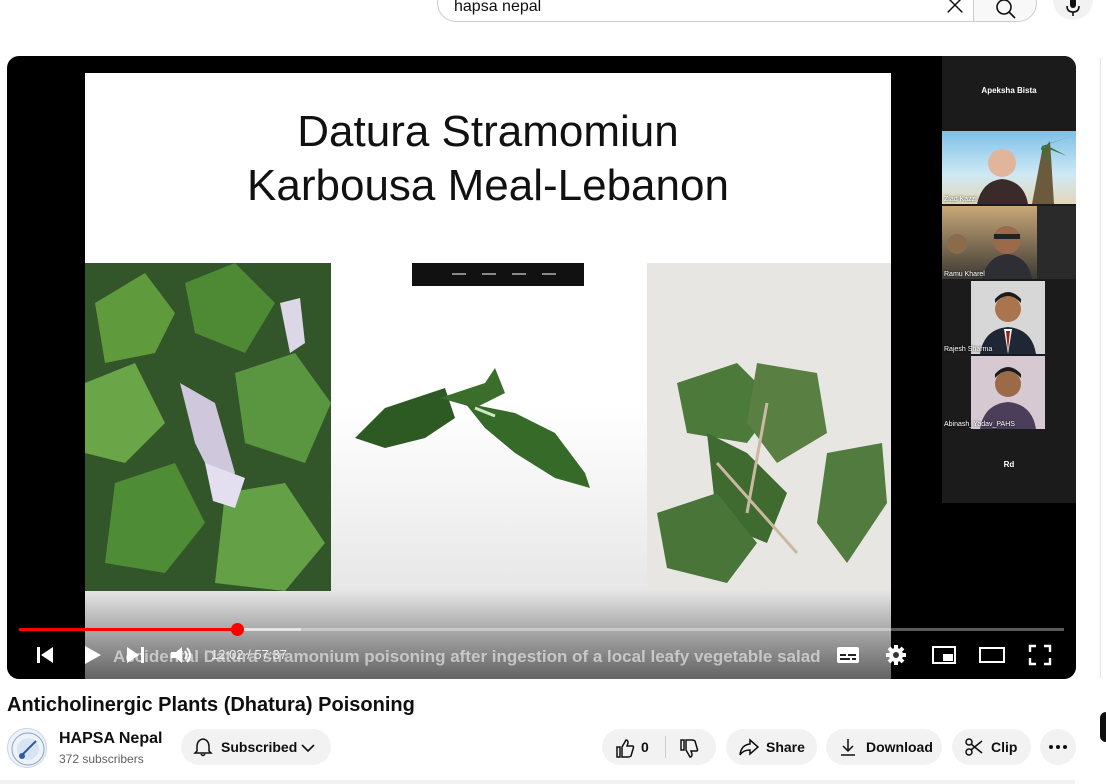 Image resolution: width=1106 pixels, height=784 pixels. What do you see at coordinates (27, 748) in the screenshot?
I see `avatar` at bounding box center [27, 748].